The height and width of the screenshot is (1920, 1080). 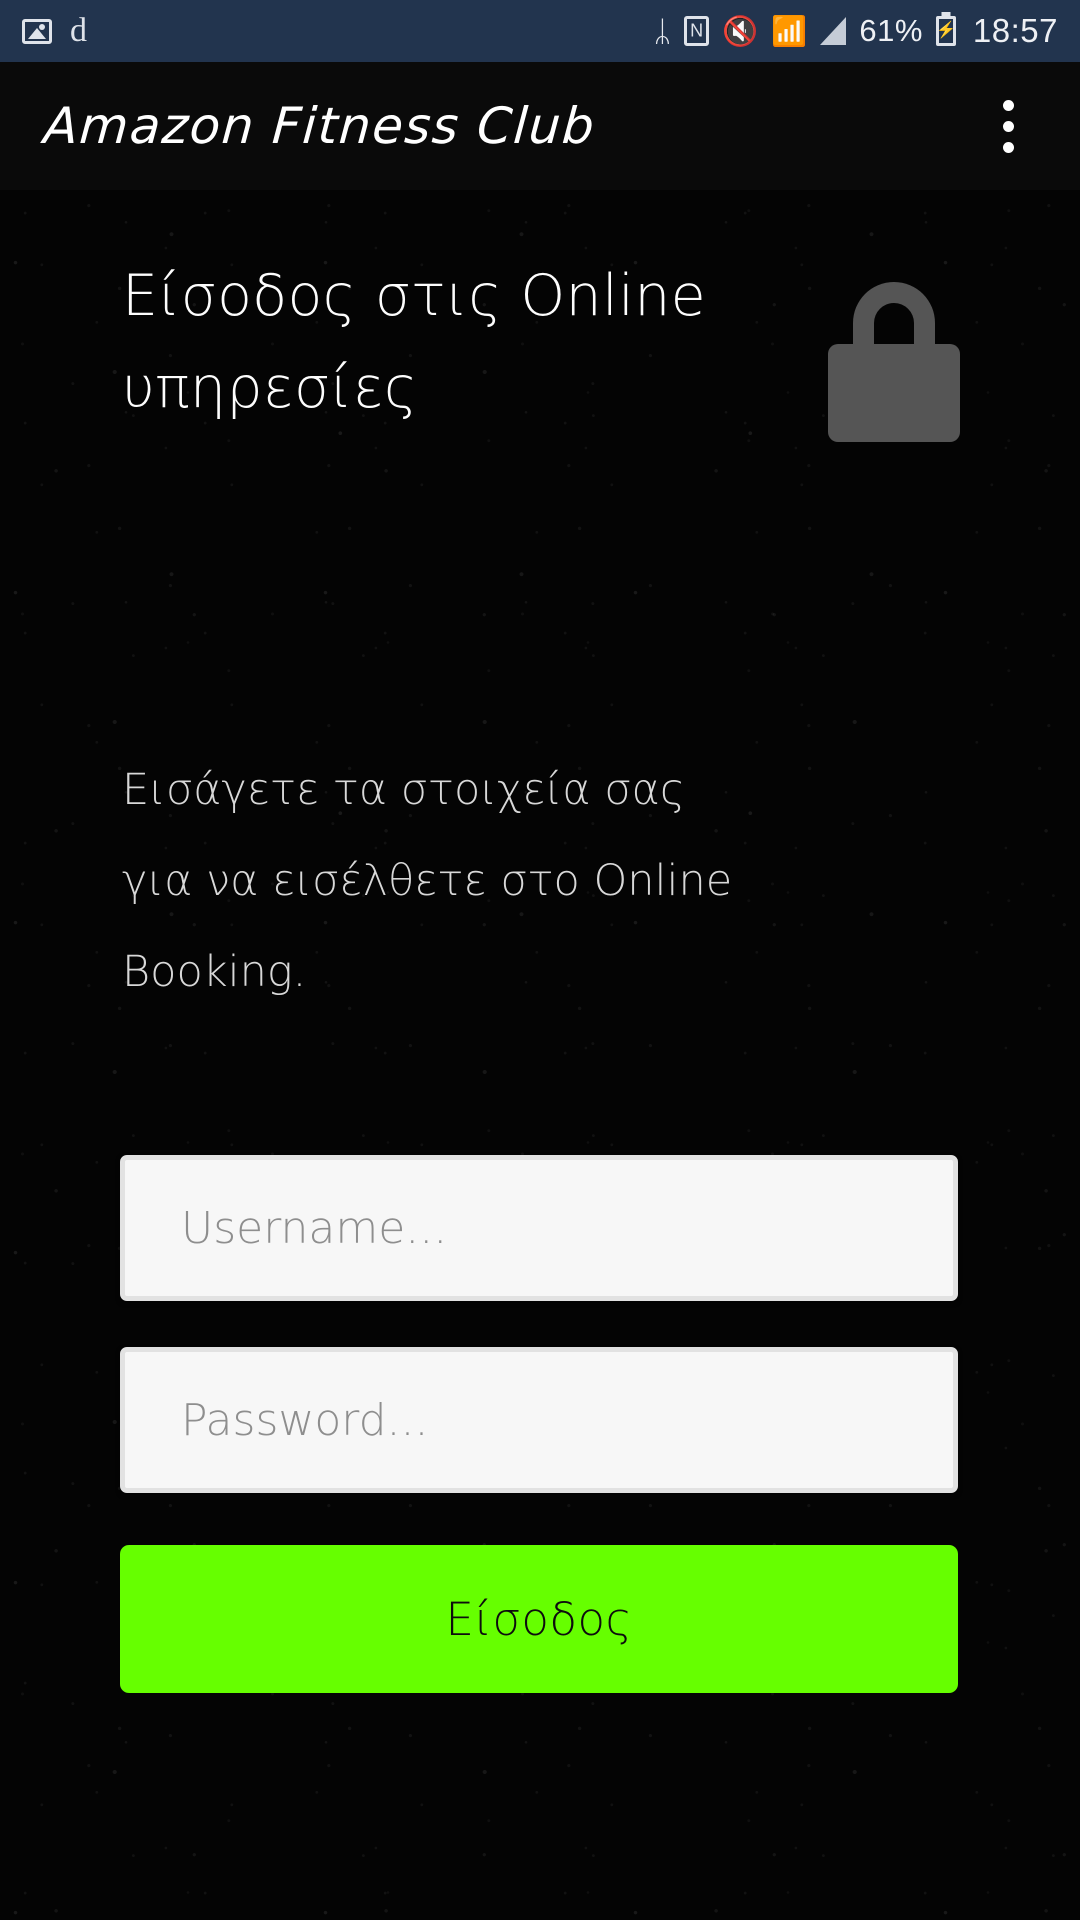 I want to click on app-bar: Amazon Fitness Club, so click(x=540, y=126).